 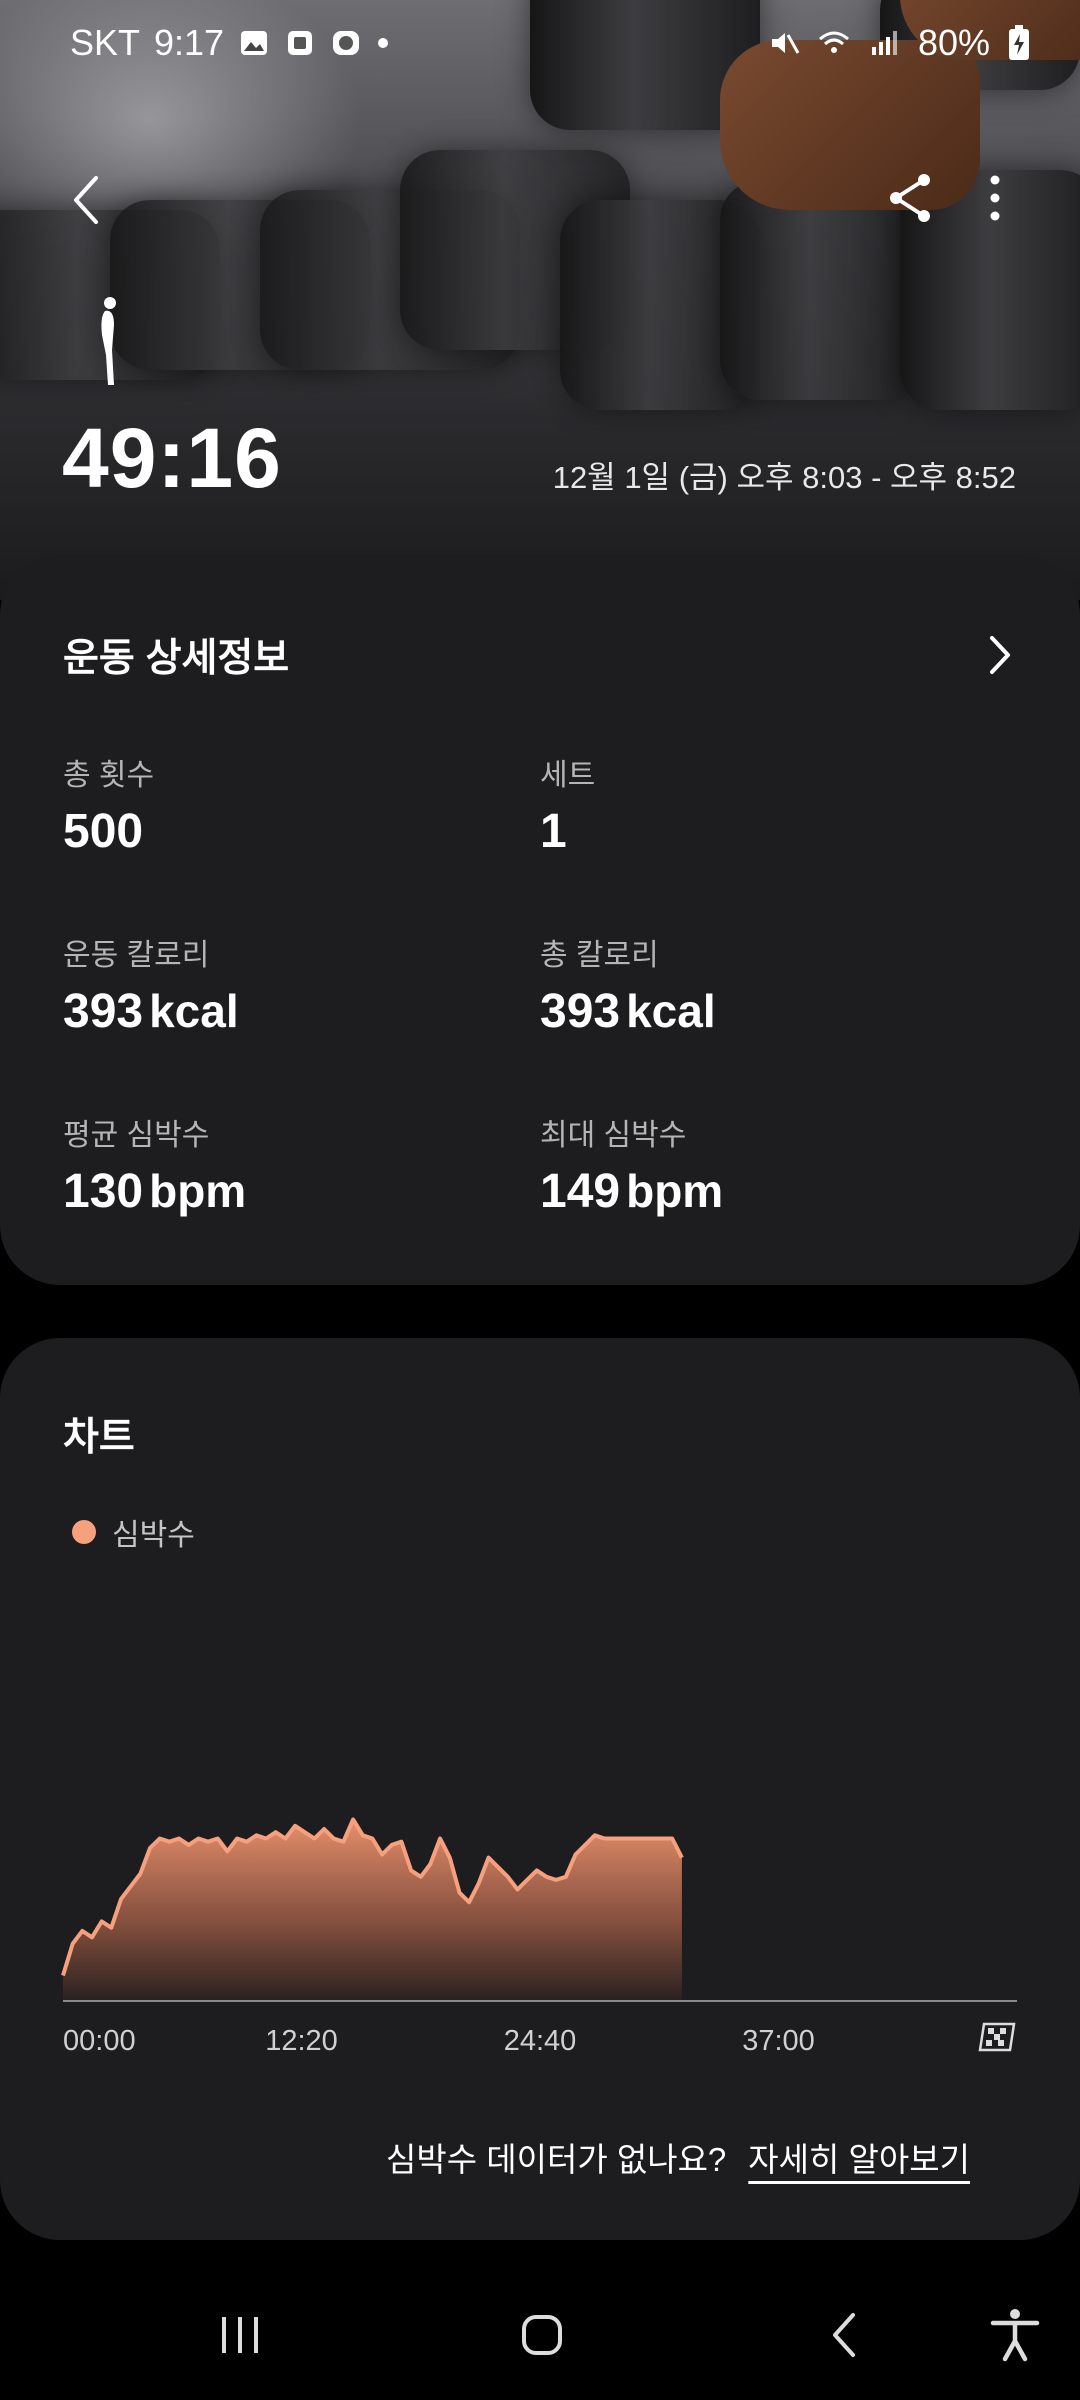 What do you see at coordinates (109, 775) in the screenshot?
I see `stat-label: 총 횟수` at bounding box center [109, 775].